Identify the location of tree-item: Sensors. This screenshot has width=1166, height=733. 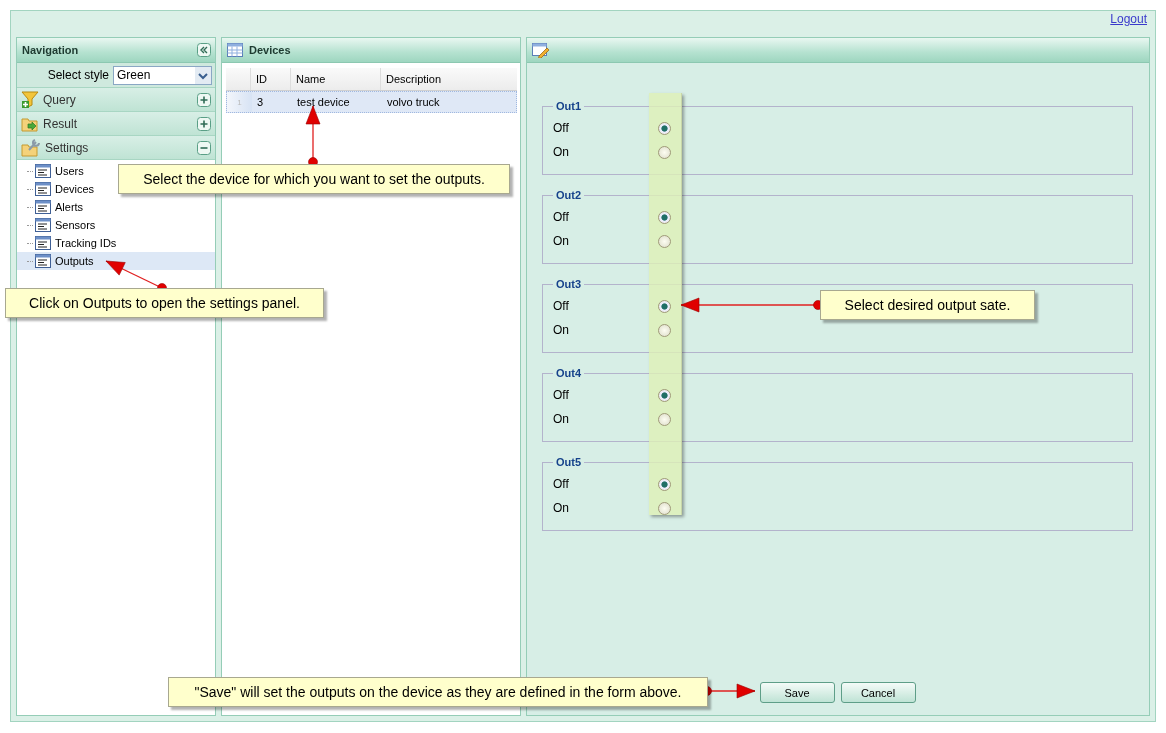
(58, 225).